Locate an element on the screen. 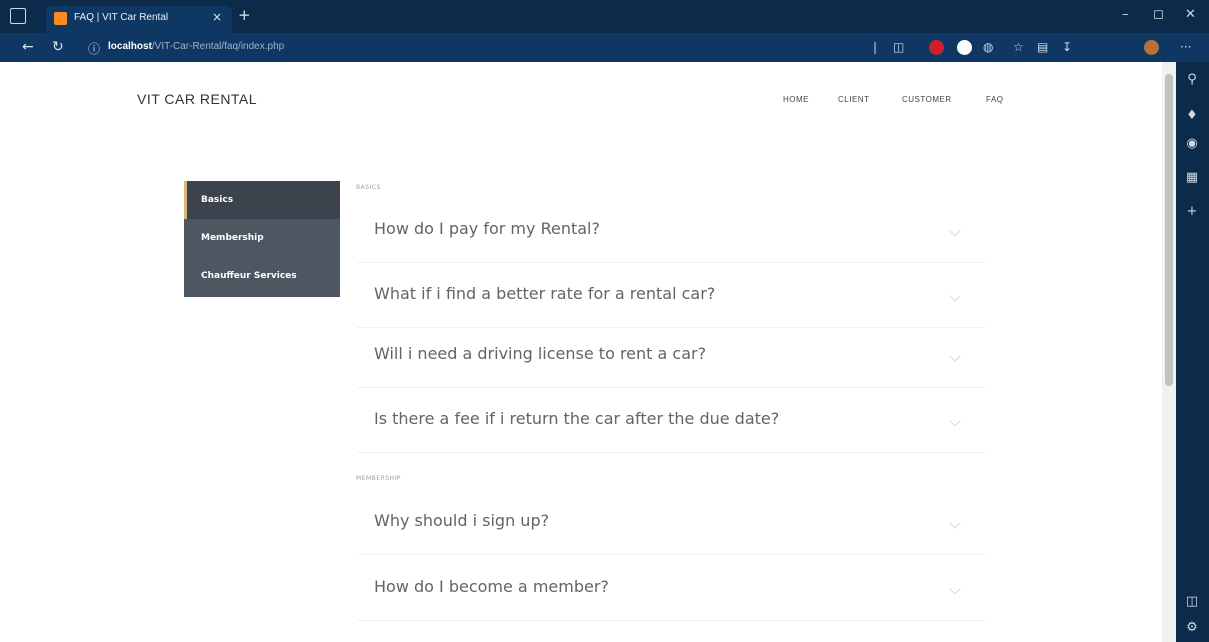 The width and height of the screenshot is (1209, 642). scrollbar is located at coordinates (1169, 352).